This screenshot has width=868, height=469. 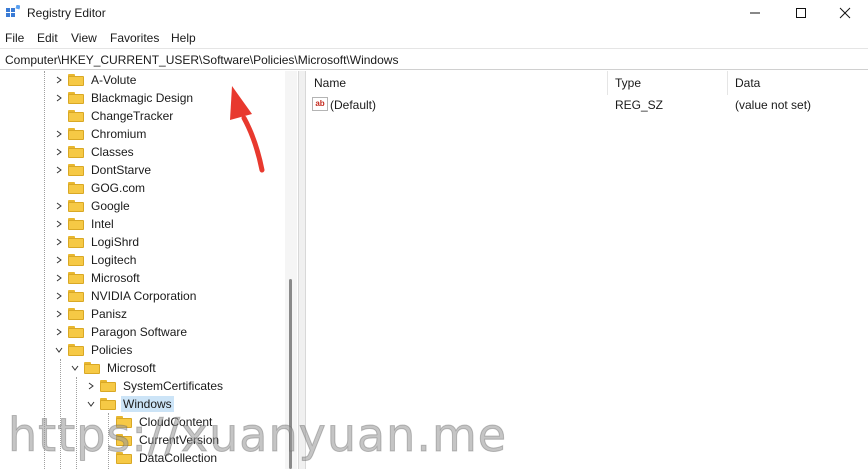 I want to click on tree-node: Classes, so click(x=94, y=152).